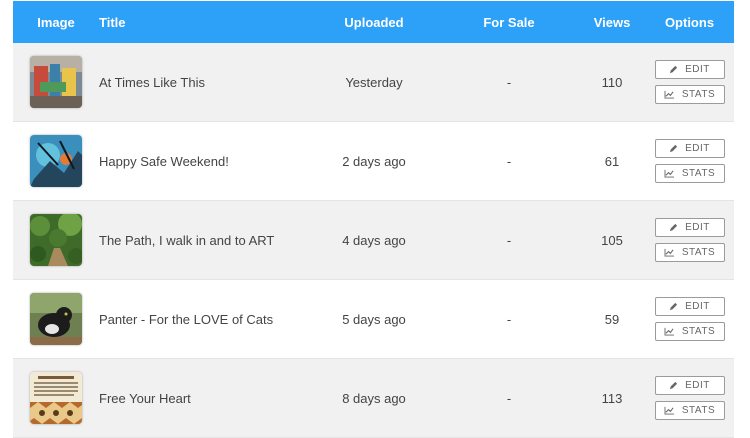 Image resolution: width=750 pixels, height=438 pixels. Describe the element at coordinates (612, 398) in the screenshot. I see `row-views: 113` at that location.